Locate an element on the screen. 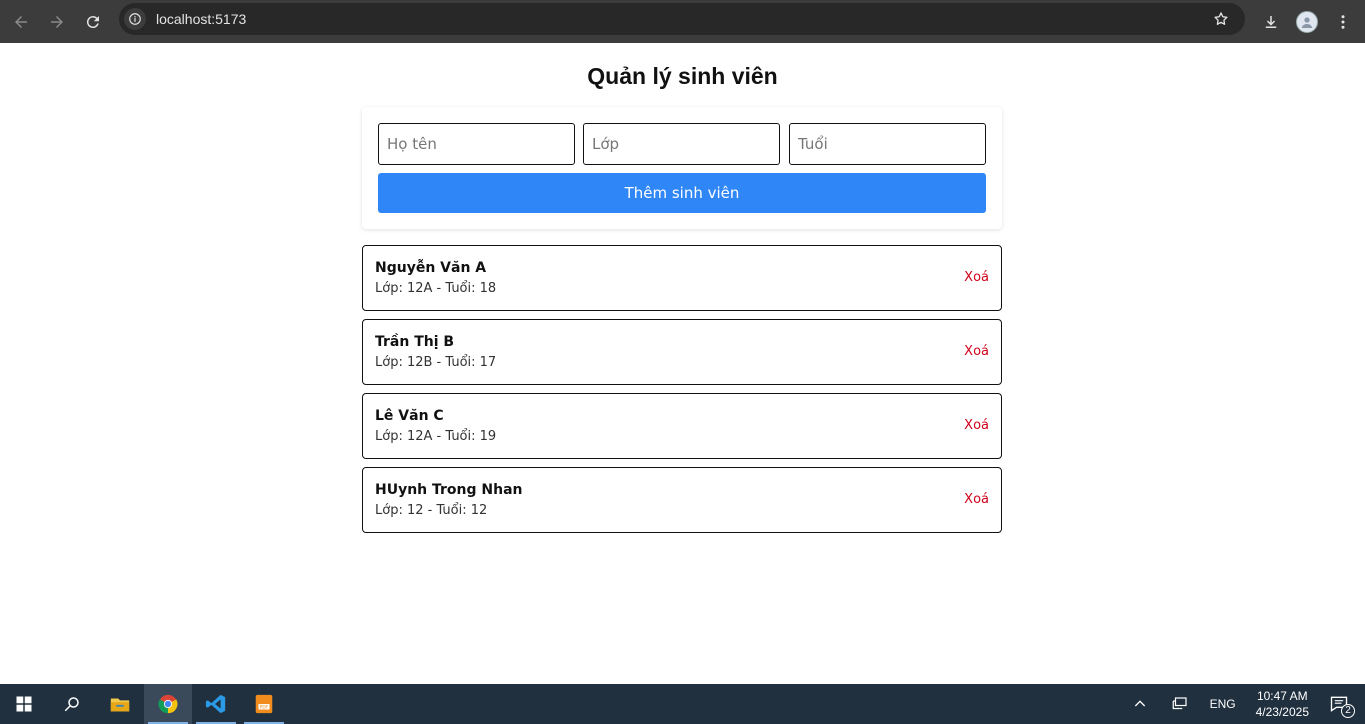 The image size is (1365, 724). address-bar: localhost:5173 is located at coordinates (682, 19).